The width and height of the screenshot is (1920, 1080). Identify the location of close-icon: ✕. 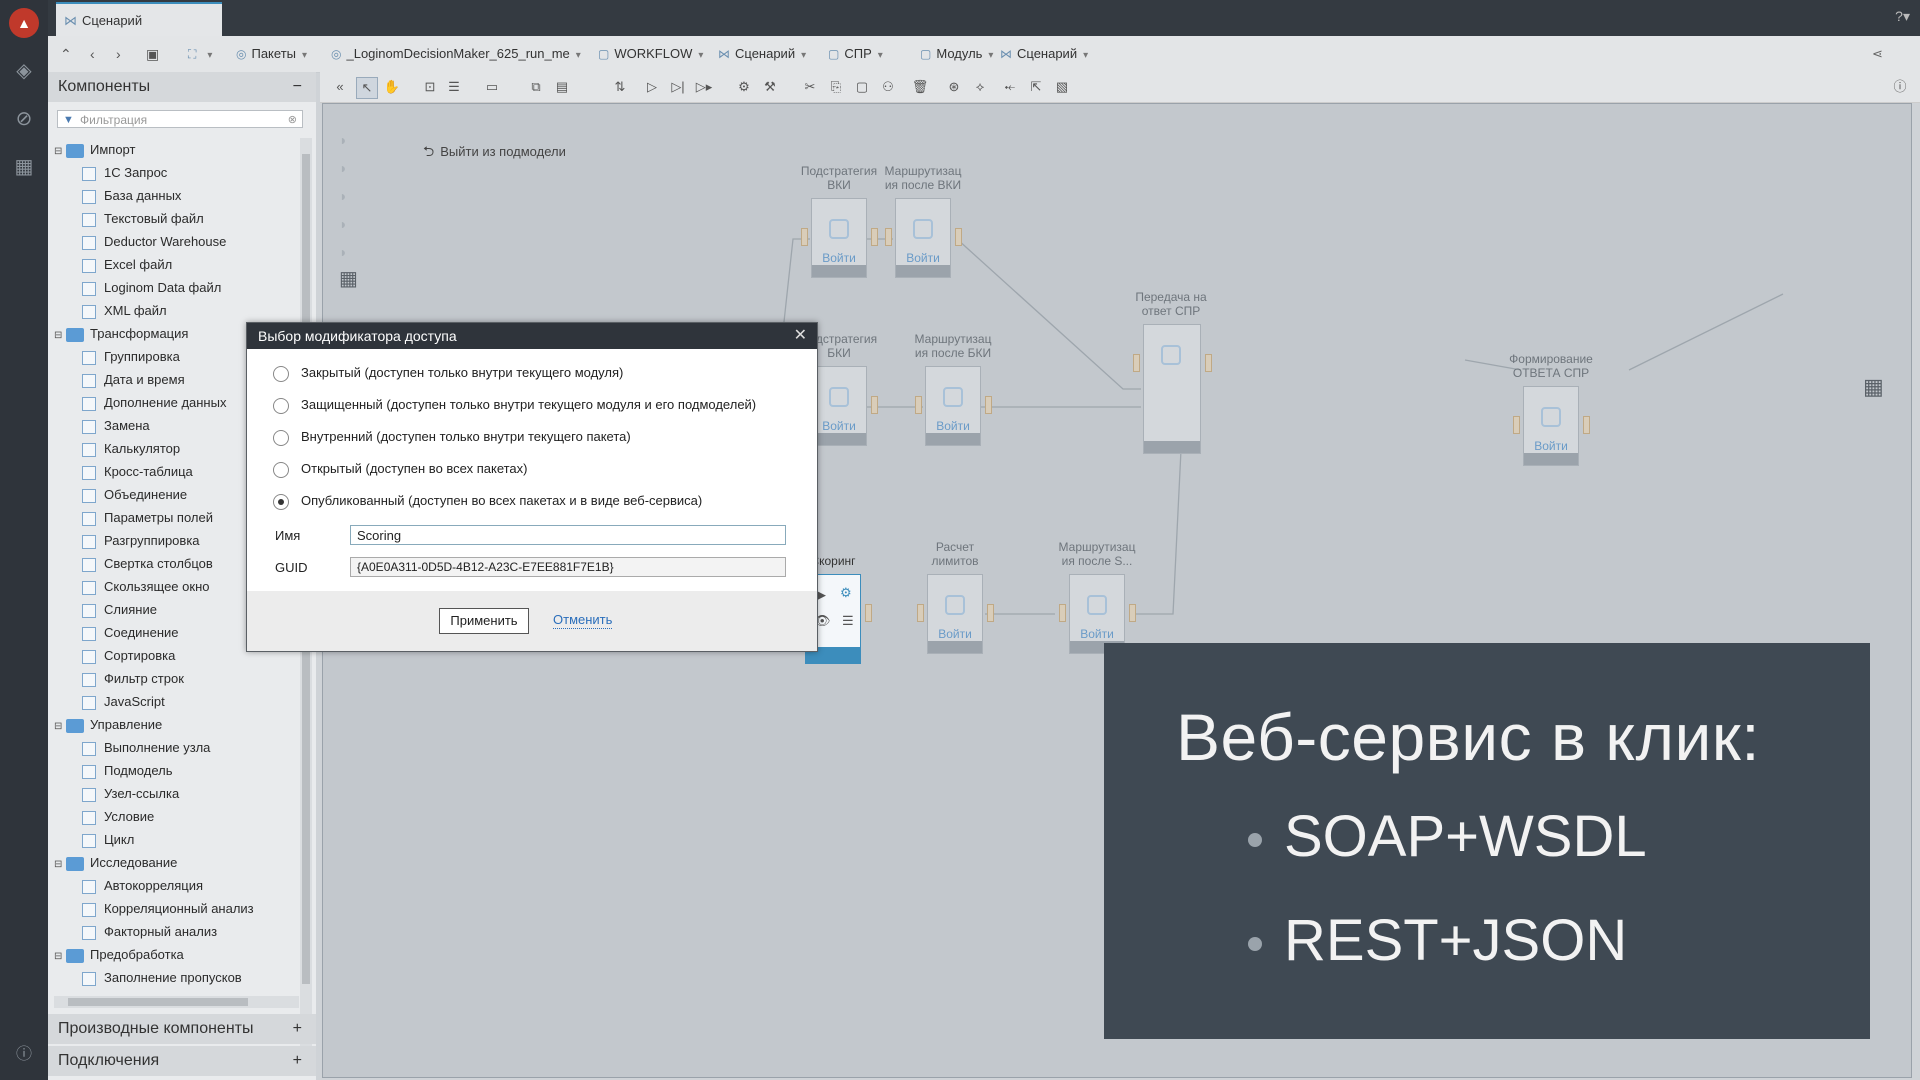
(800, 336).